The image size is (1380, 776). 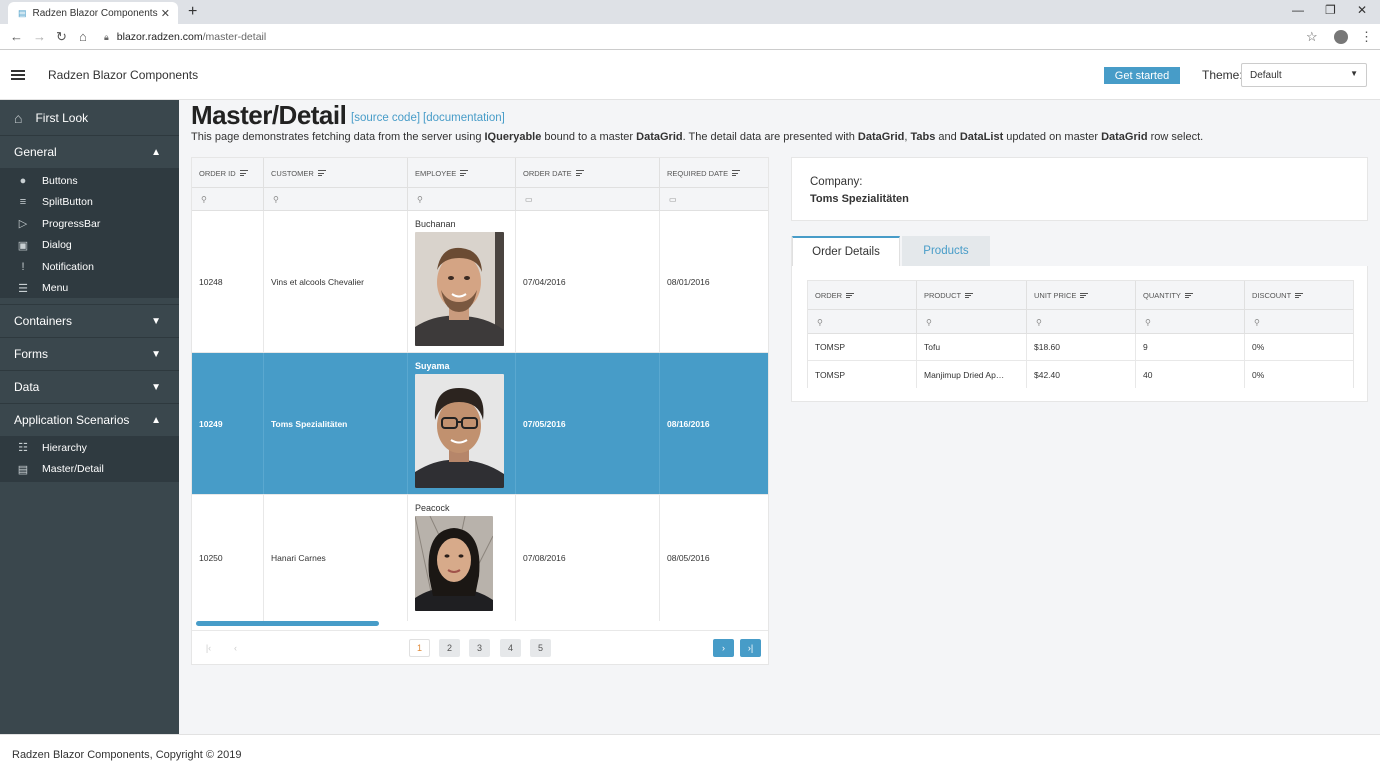 I want to click on table-row: TOMSP Manjimup Dried Ap… $42.40 40 0%, so click(x=1080, y=374).